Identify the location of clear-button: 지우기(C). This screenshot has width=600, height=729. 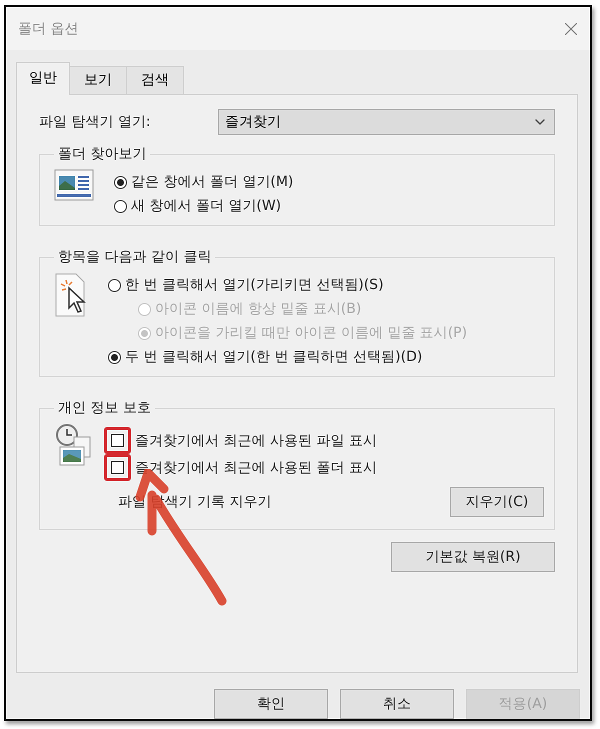
(497, 502).